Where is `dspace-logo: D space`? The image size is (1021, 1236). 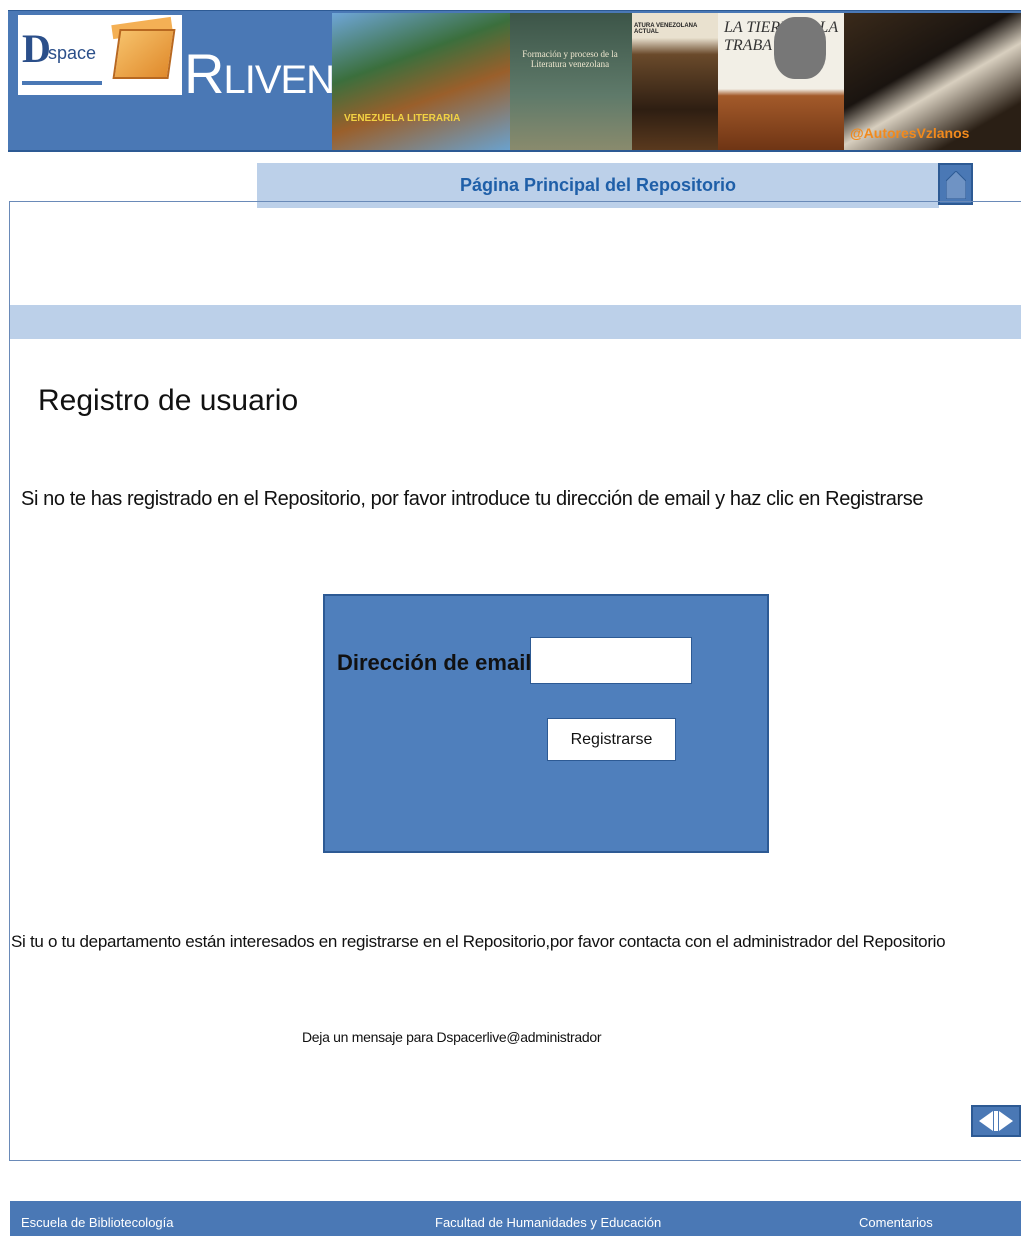 dspace-logo: D space is located at coordinates (62, 55).